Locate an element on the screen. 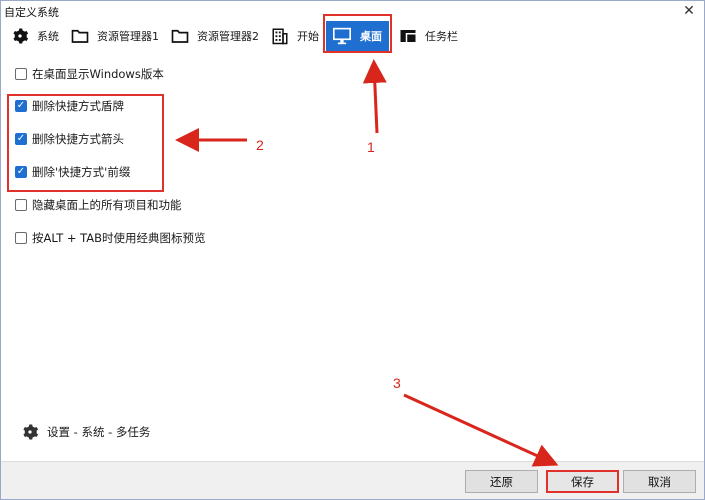 The height and width of the screenshot is (500, 705). option-label: 按ALT + TAB时使用经典图标预览 is located at coordinates (119, 238).